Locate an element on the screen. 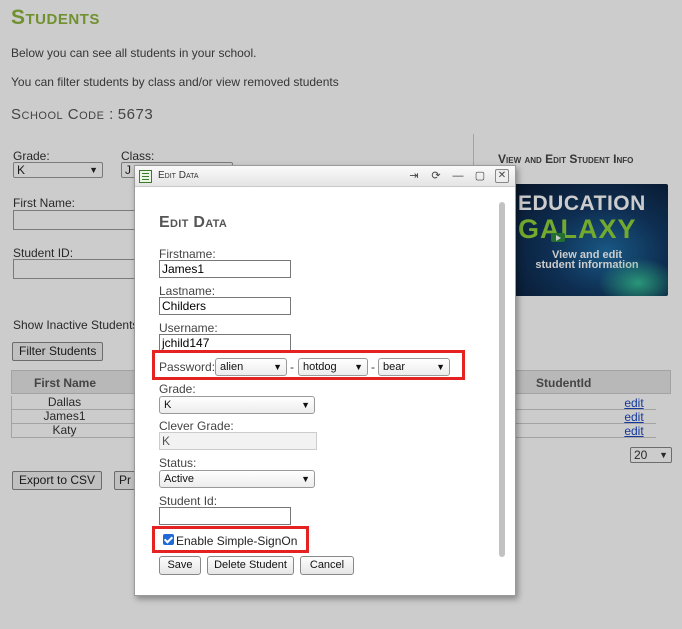 The width and height of the screenshot is (682, 629). cancel-button: Cancel is located at coordinates (327, 565).